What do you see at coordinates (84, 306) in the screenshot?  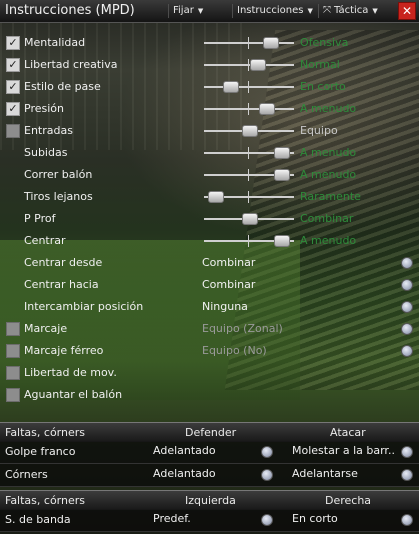 I see `instruction-label: Intercambiar posición` at bounding box center [84, 306].